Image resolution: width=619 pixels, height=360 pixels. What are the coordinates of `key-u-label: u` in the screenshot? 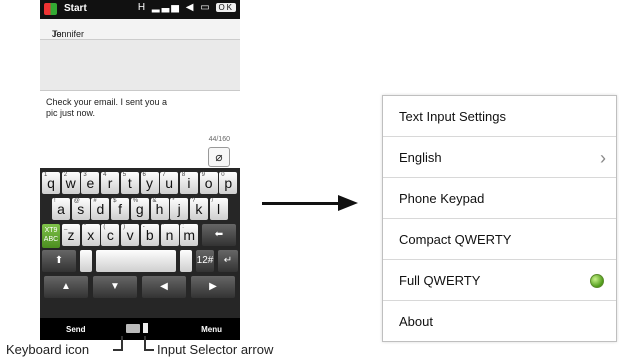 It's located at (169, 183).